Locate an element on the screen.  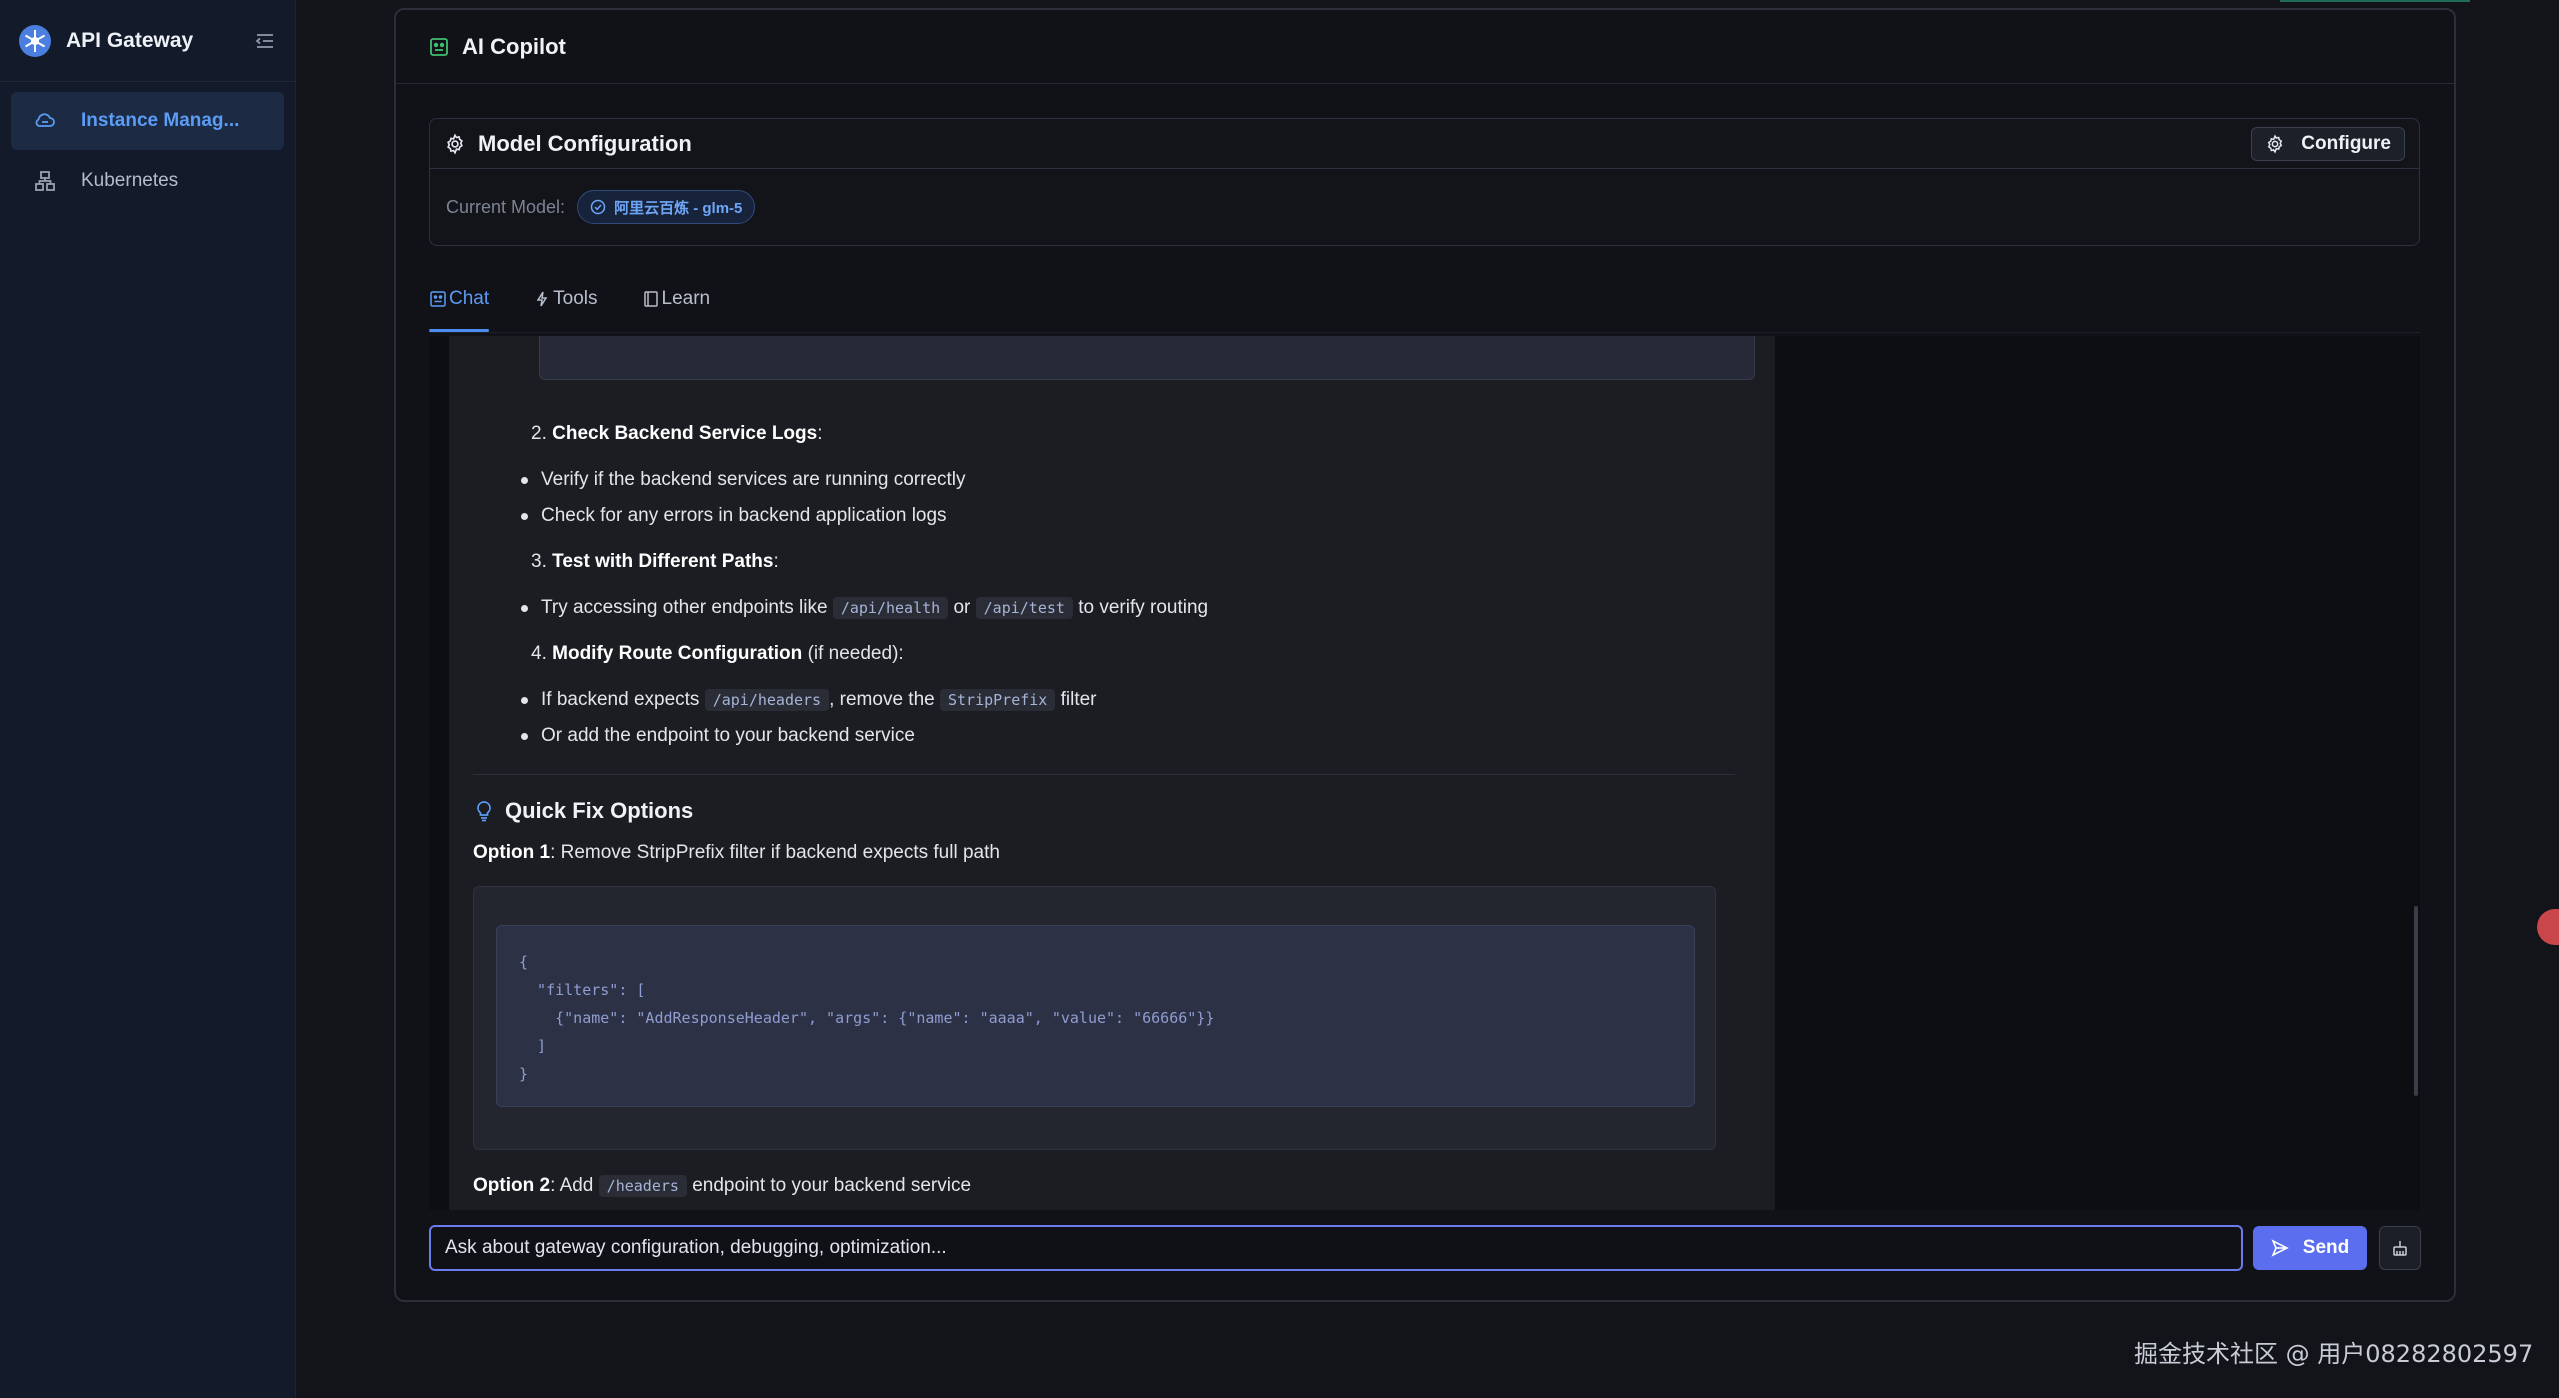
copilot-tabs: Chat Tools Learn is located at coordinates (591, 299).